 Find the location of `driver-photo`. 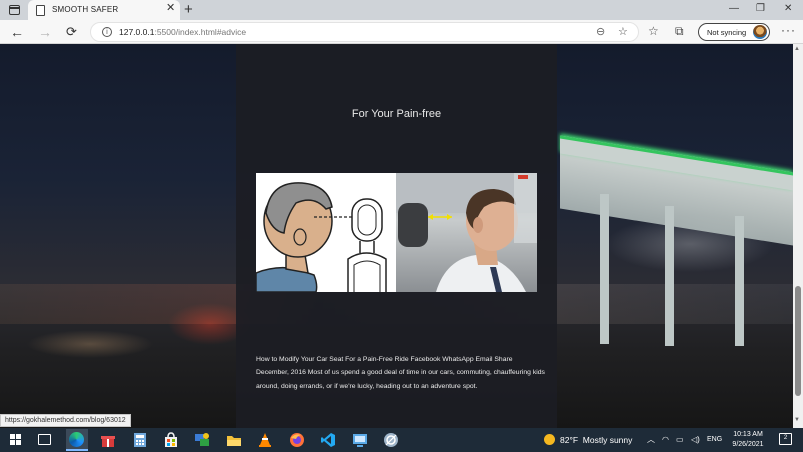

driver-photo is located at coordinates (466, 232).